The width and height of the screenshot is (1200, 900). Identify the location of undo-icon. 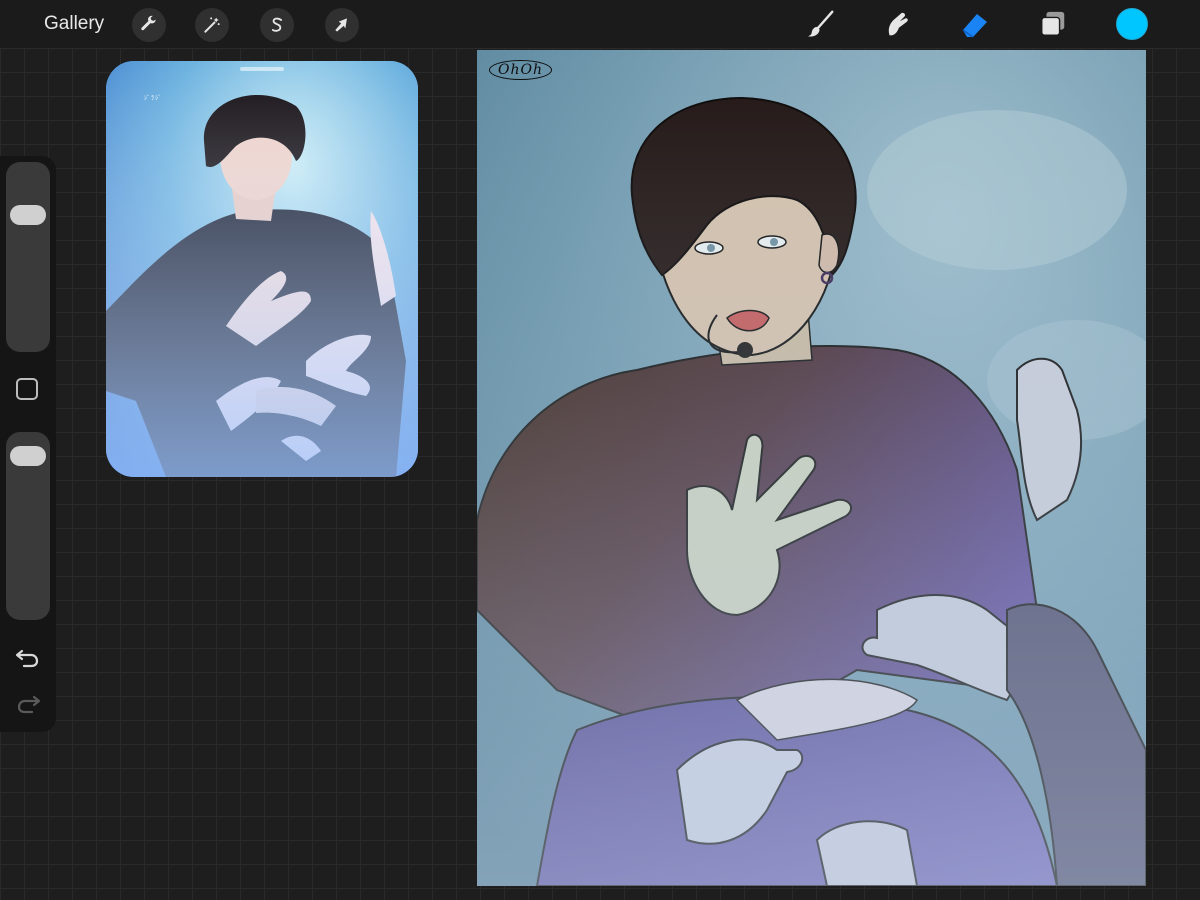
(28, 658).